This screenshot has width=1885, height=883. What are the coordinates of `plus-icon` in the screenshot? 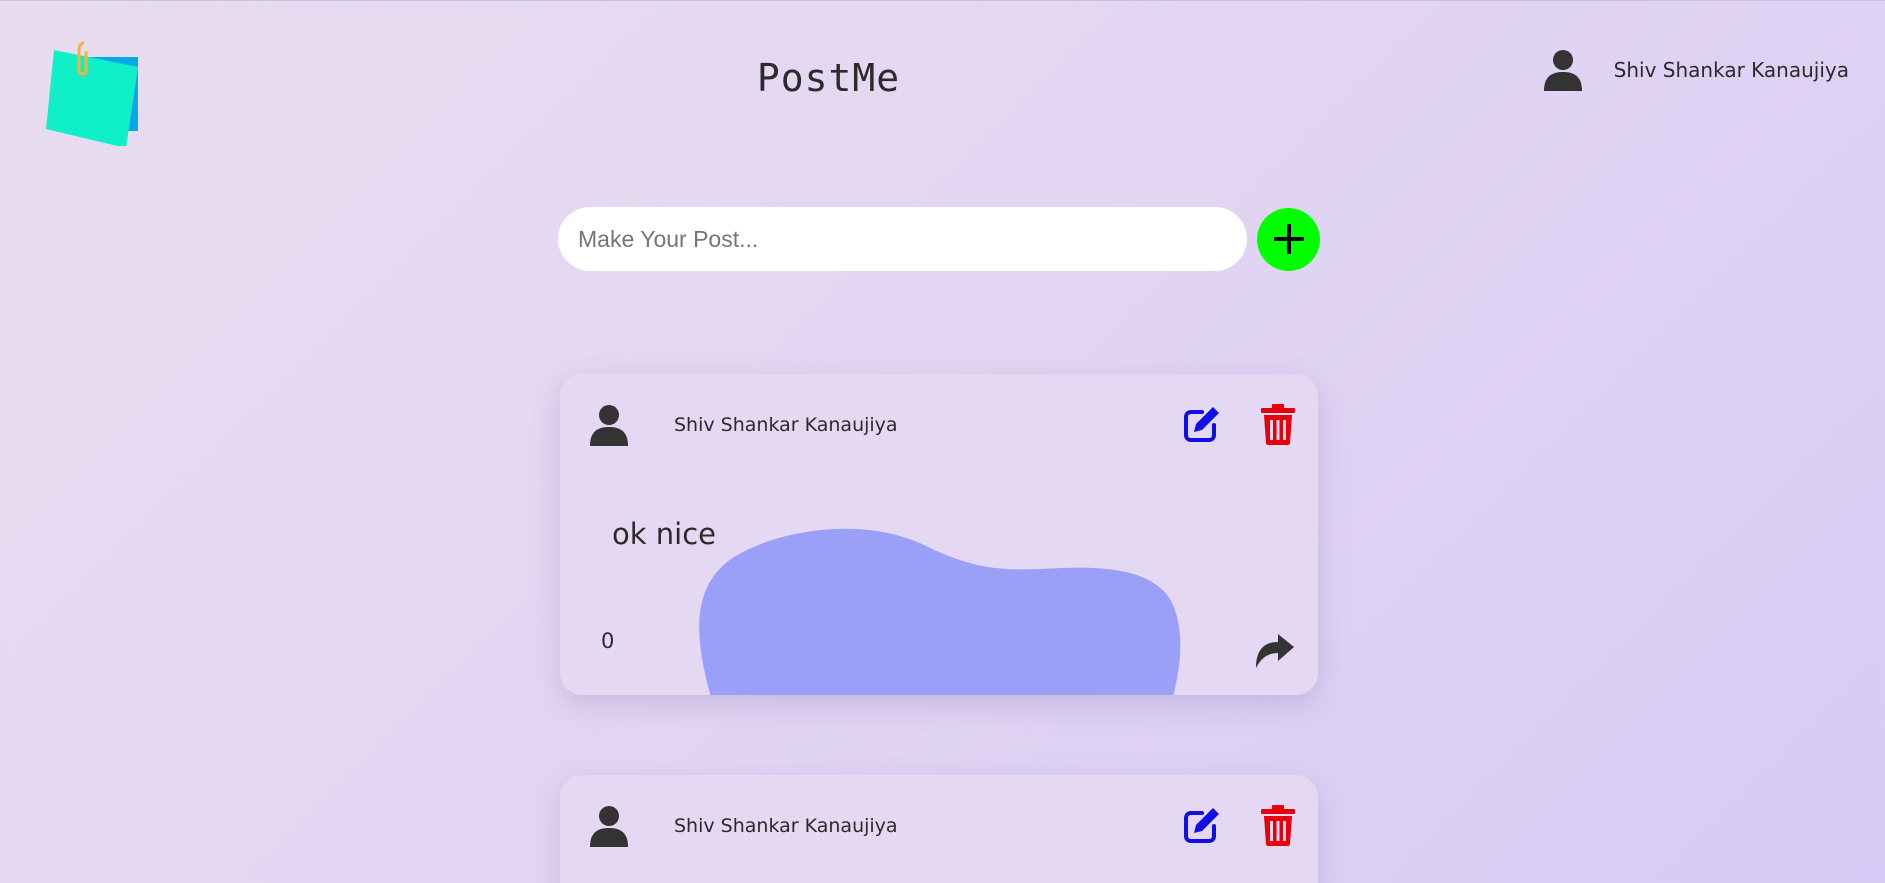 It's located at (1288, 239).